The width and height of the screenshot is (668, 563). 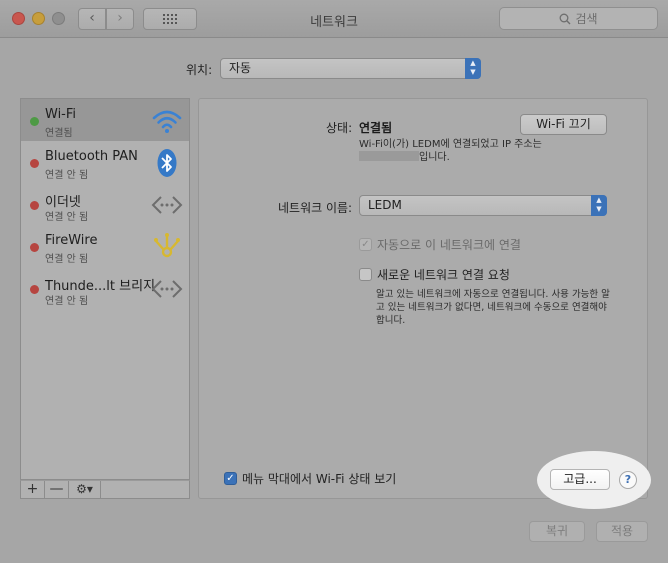 I want to click on ask-join-checkbox, so click(x=365, y=274).